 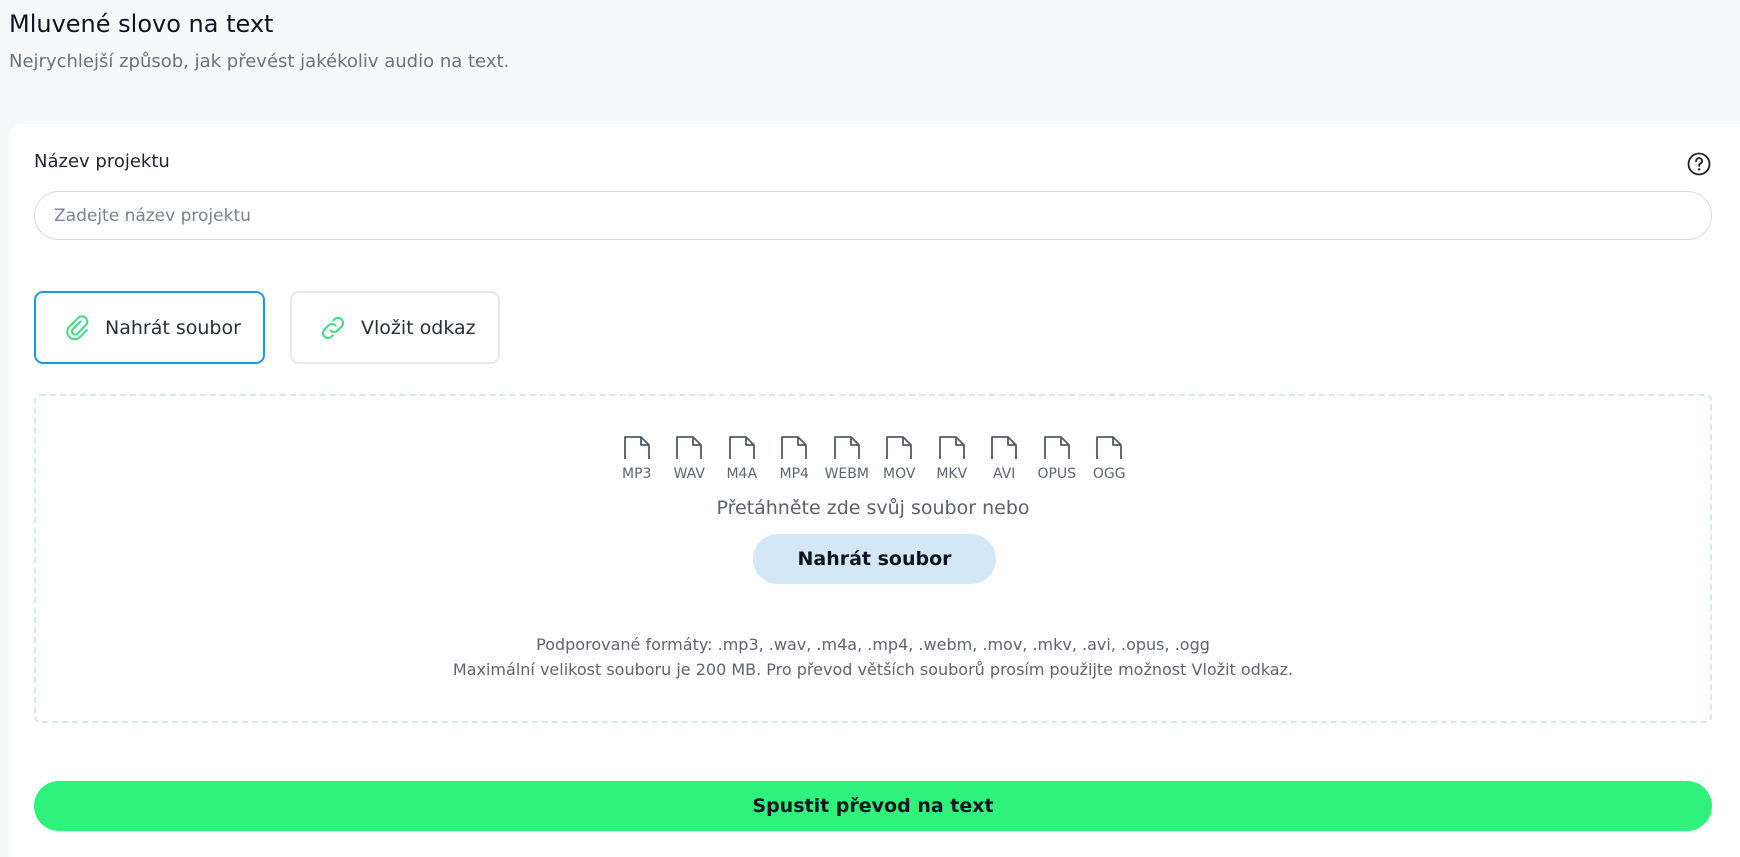 What do you see at coordinates (742, 474) in the screenshot?
I see `format-label: M4A` at bounding box center [742, 474].